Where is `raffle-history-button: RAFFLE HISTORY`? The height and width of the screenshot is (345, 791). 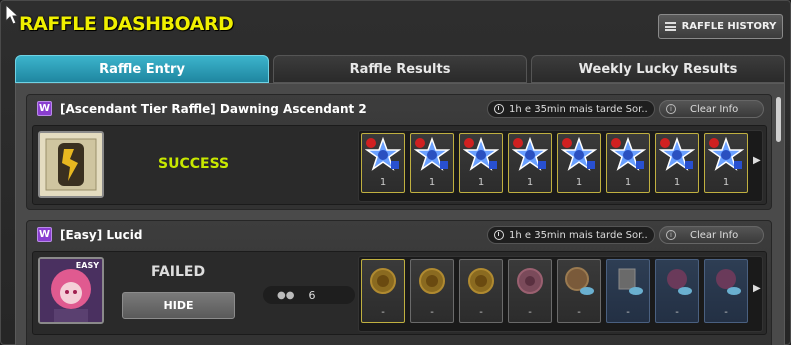 raffle-history-button: RAFFLE HISTORY is located at coordinates (720, 26).